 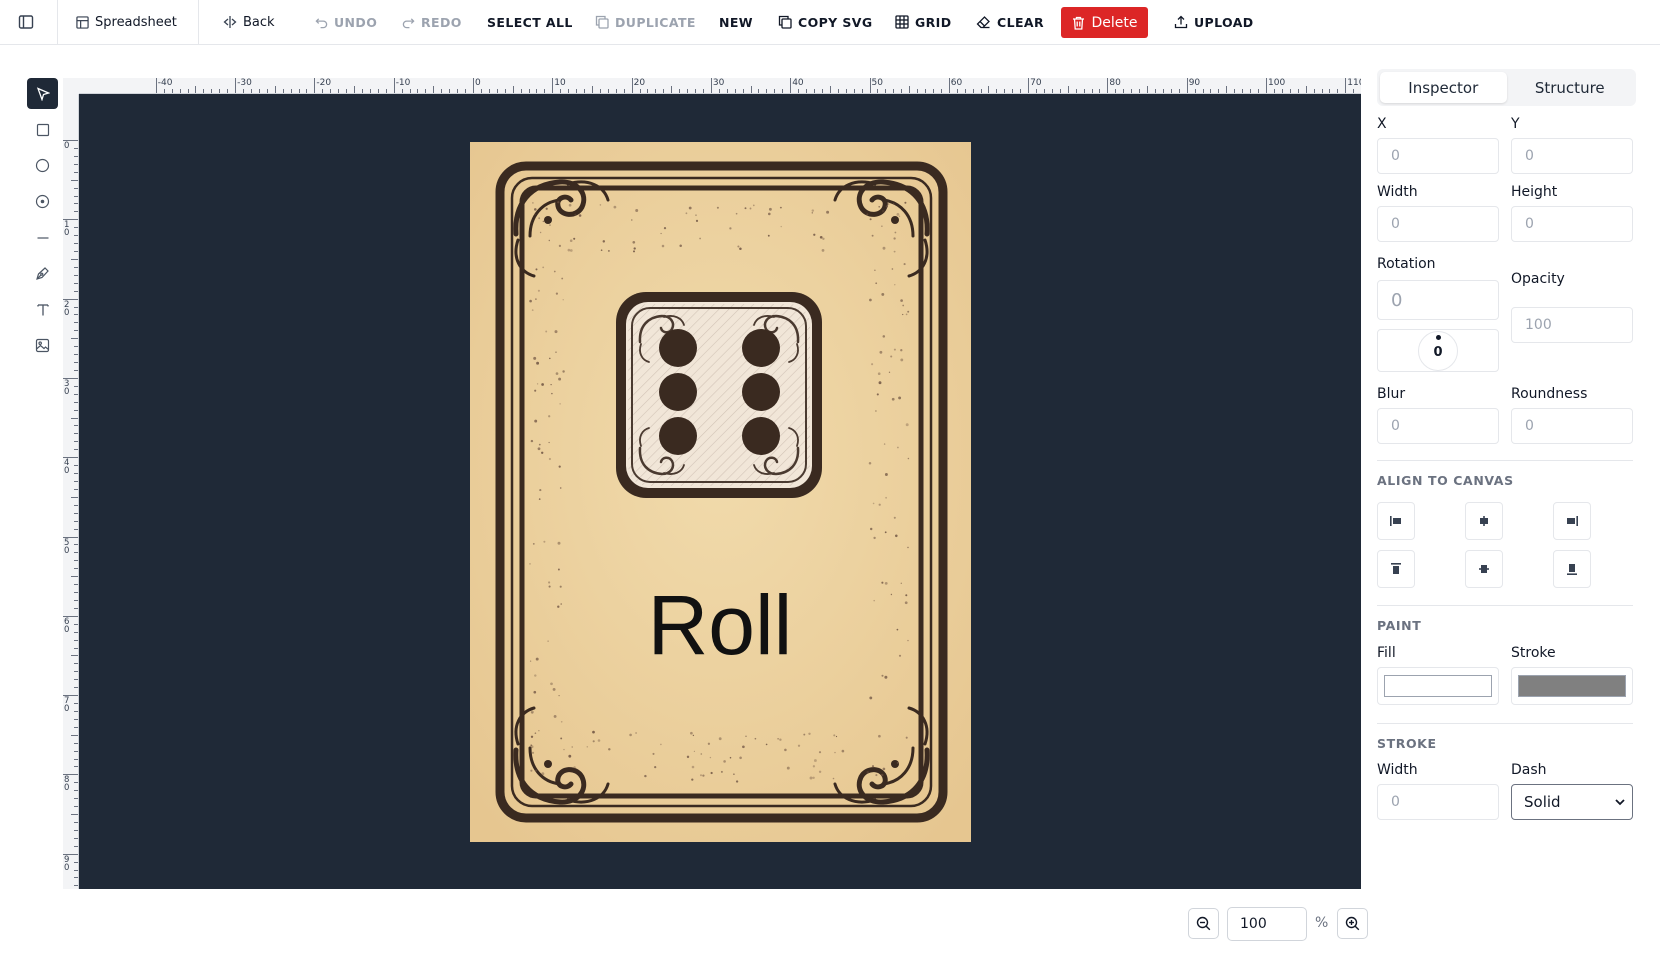 What do you see at coordinates (923, 22) in the screenshot?
I see `grid-button: GRID` at bounding box center [923, 22].